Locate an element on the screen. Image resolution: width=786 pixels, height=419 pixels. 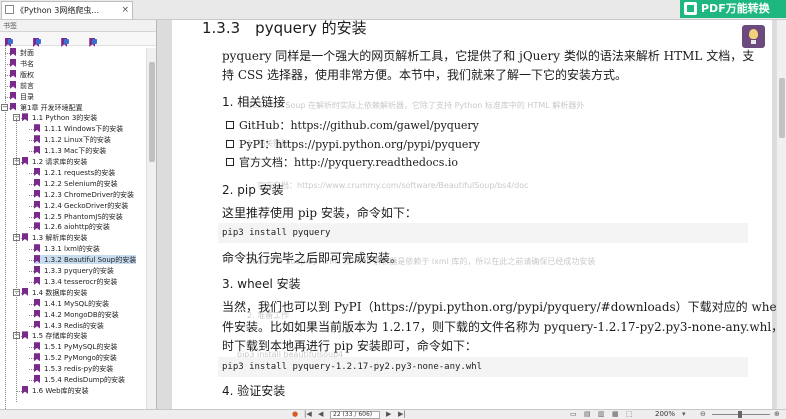
bookmark-item: 1.3.1 lxml的安装 is located at coordinates (67, 248).